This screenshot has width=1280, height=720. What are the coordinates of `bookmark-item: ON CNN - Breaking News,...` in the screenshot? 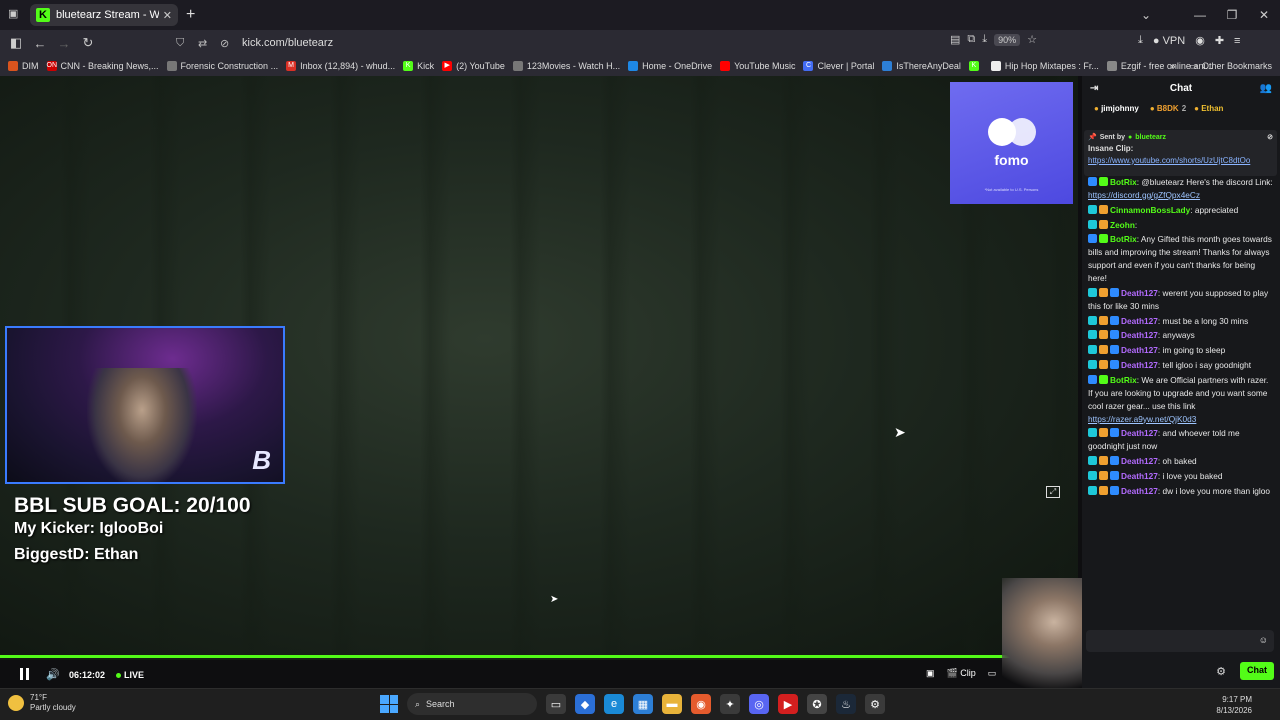 It's located at (102, 66).